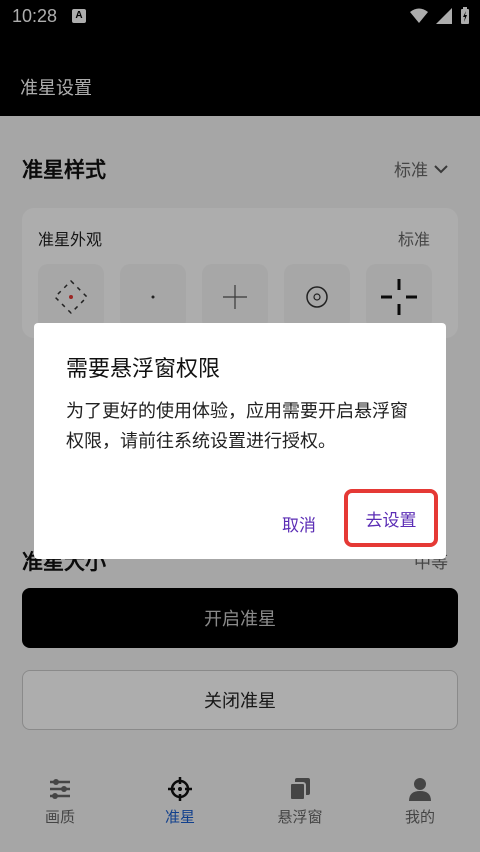 This screenshot has width=480, height=852. Describe the element at coordinates (237, 426) in the screenshot. I see `dialog-message: 为了更好的使用体验，应用需要开启悬浮窗权限，请前往系统设置进行授权。` at that location.